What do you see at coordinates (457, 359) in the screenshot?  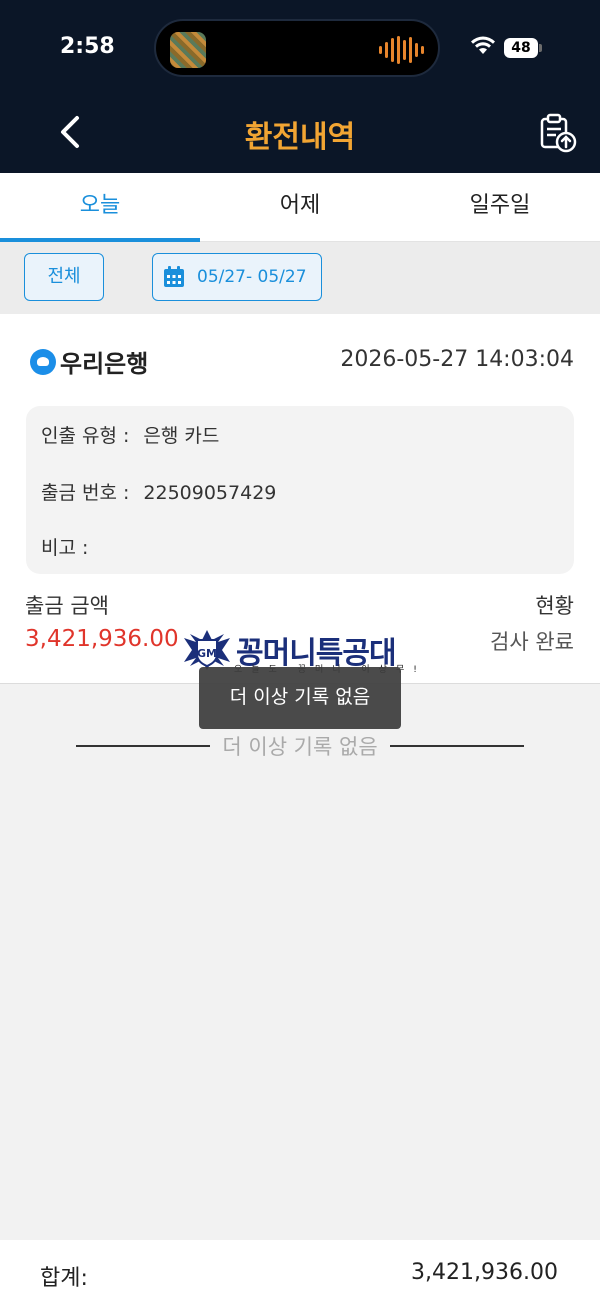 I see `record-datetime: 2026-05-27 14:03:04` at bounding box center [457, 359].